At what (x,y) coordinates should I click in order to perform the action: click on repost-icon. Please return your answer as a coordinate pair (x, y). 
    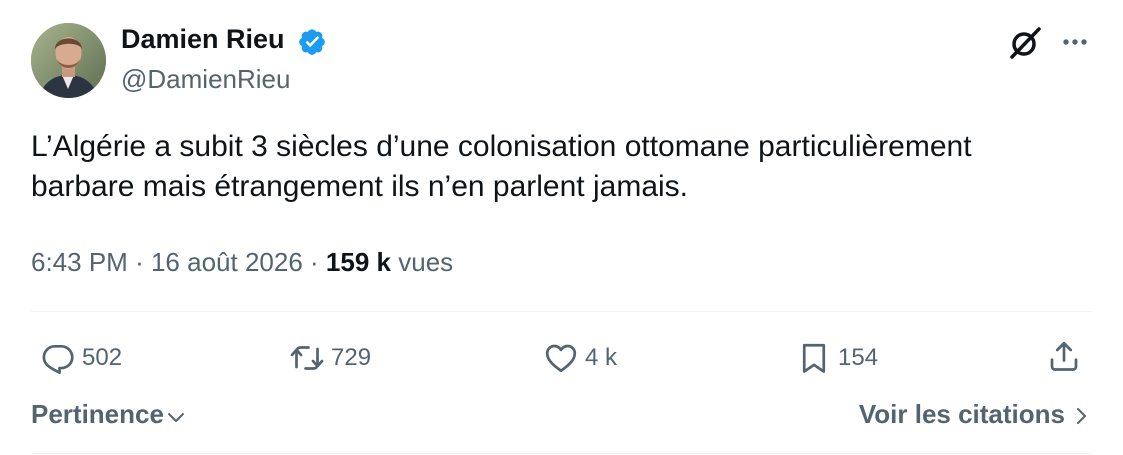
    Looking at the image, I should click on (307, 358).